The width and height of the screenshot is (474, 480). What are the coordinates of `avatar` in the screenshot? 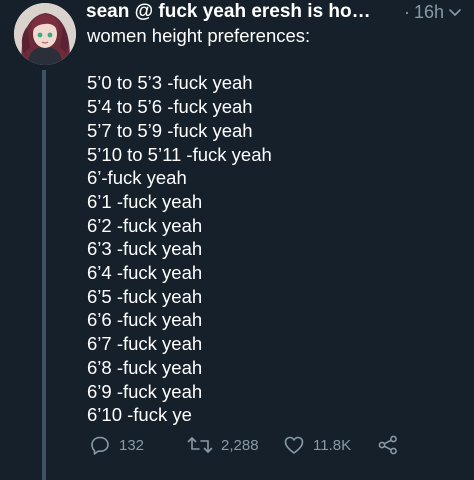 It's located at (45, 34).